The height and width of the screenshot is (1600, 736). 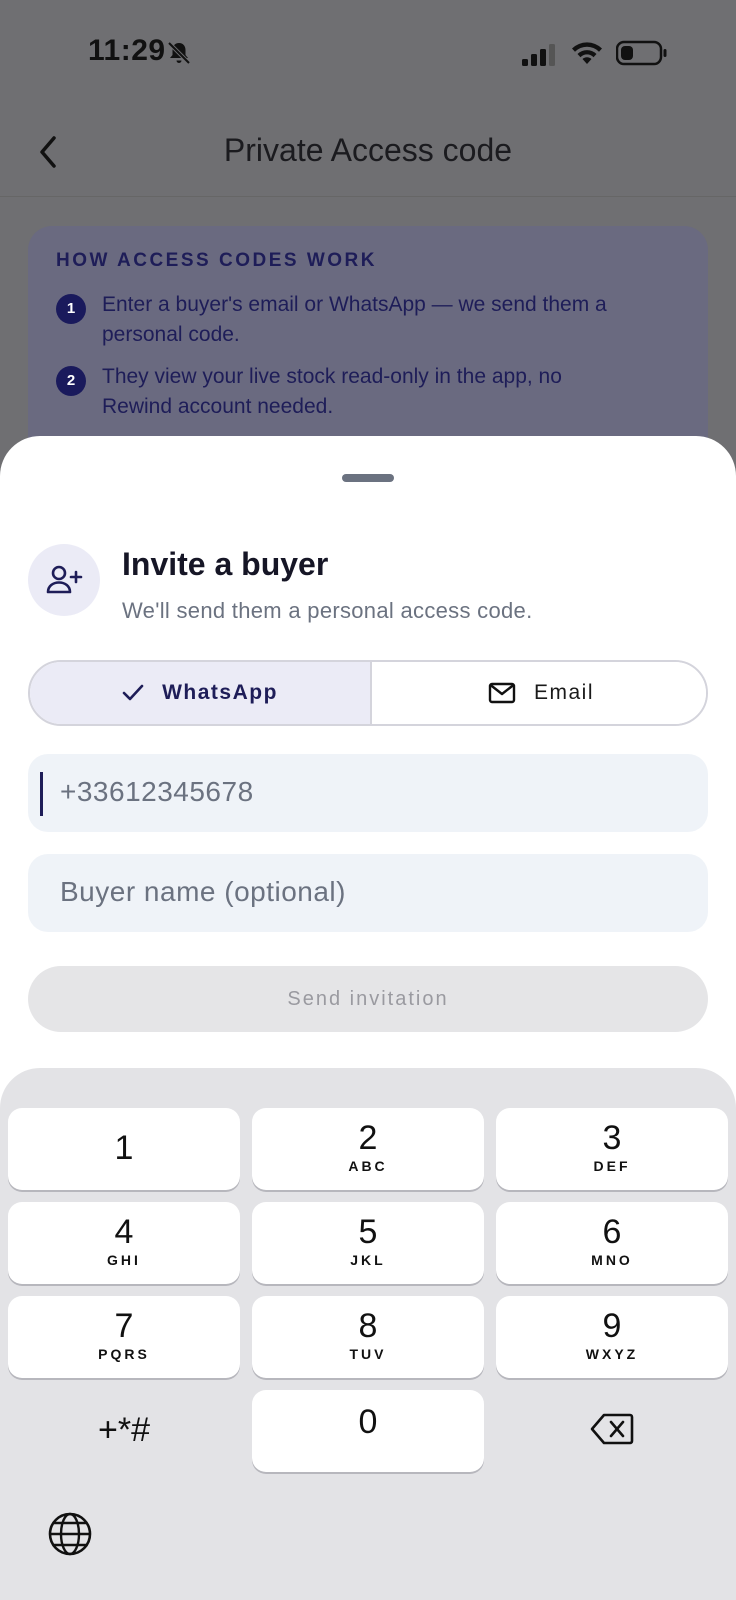 What do you see at coordinates (133, 692) in the screenshot?
I see `check-icon` at bounding box center [133, 692].